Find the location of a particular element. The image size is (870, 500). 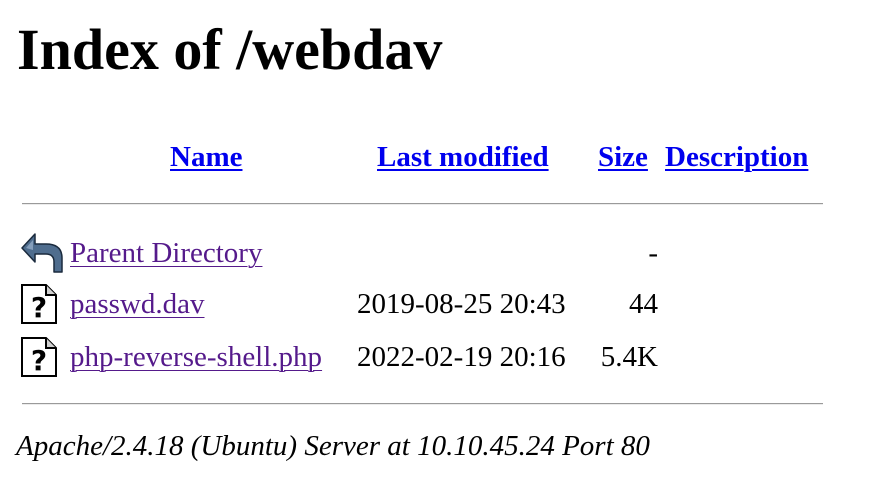

sort-by-description-link: Description is located at coordinates (736, 157).